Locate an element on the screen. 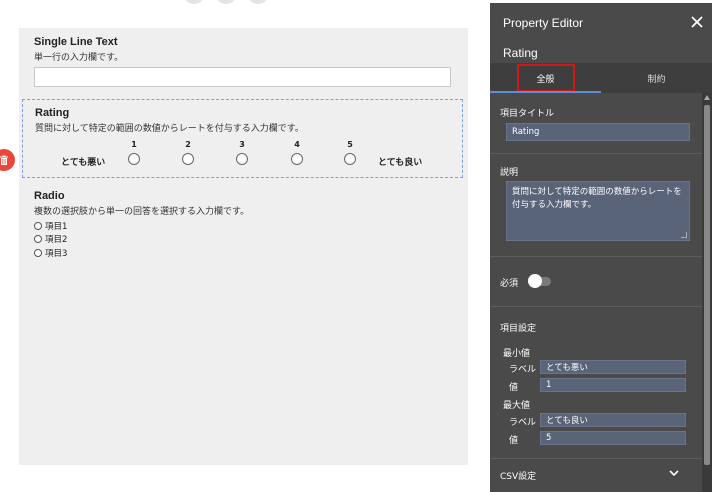 Image resolution: width=712 pixels, height=492 pixels. rating-number: 1 is located at coordinates (134, 144).